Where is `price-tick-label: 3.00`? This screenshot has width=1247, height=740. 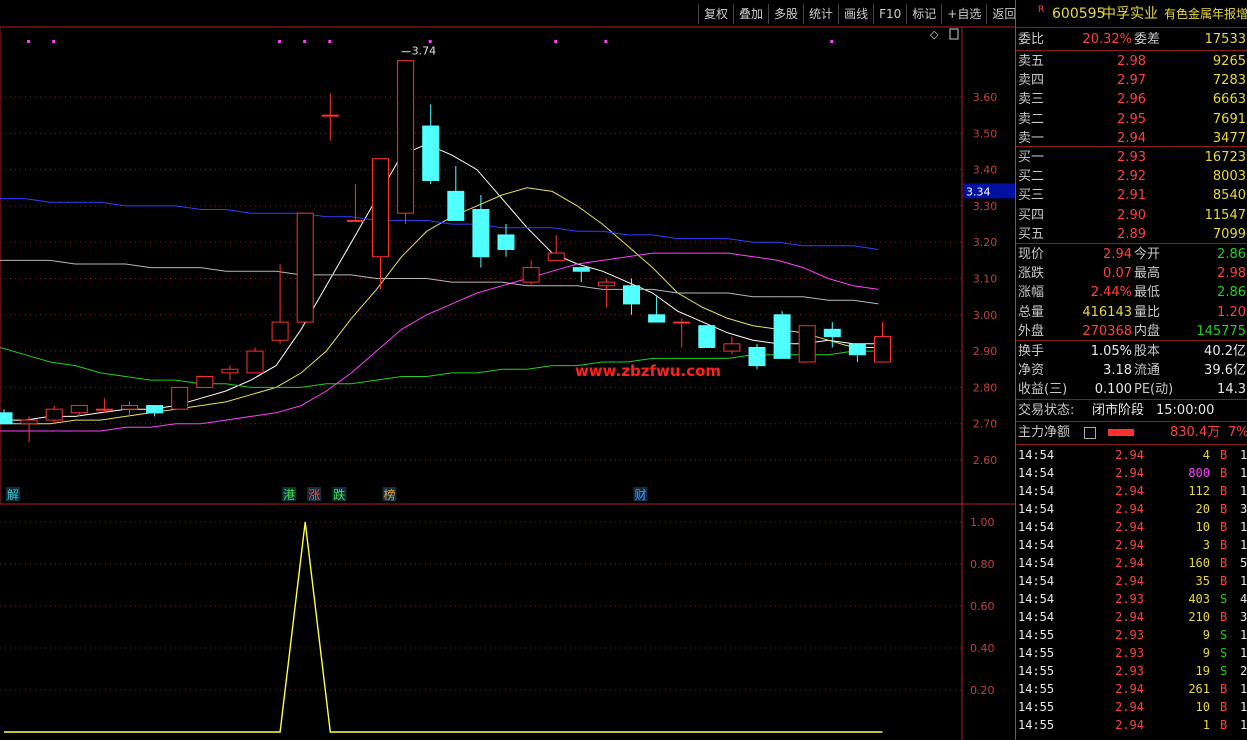 price-tick-label: 3.00 is located at coordinates (985, 315).